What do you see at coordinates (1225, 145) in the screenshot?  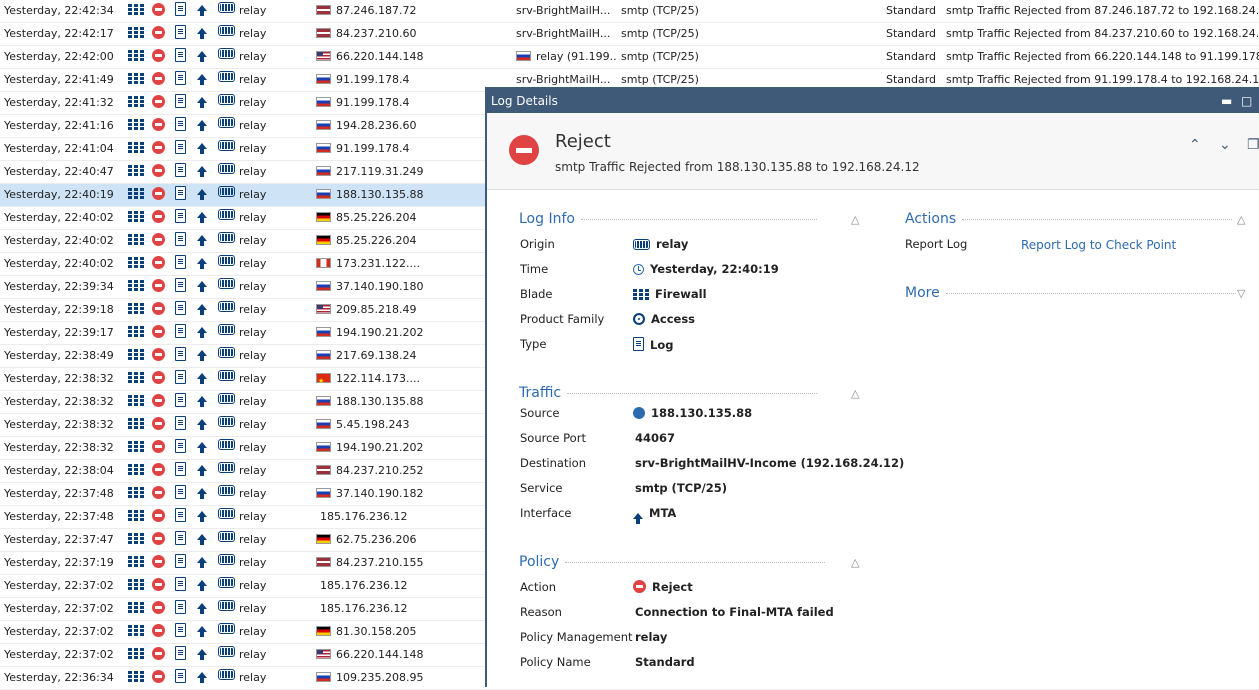 I see `next-log-icon: ⌄` at bounding box center [1225, 145].